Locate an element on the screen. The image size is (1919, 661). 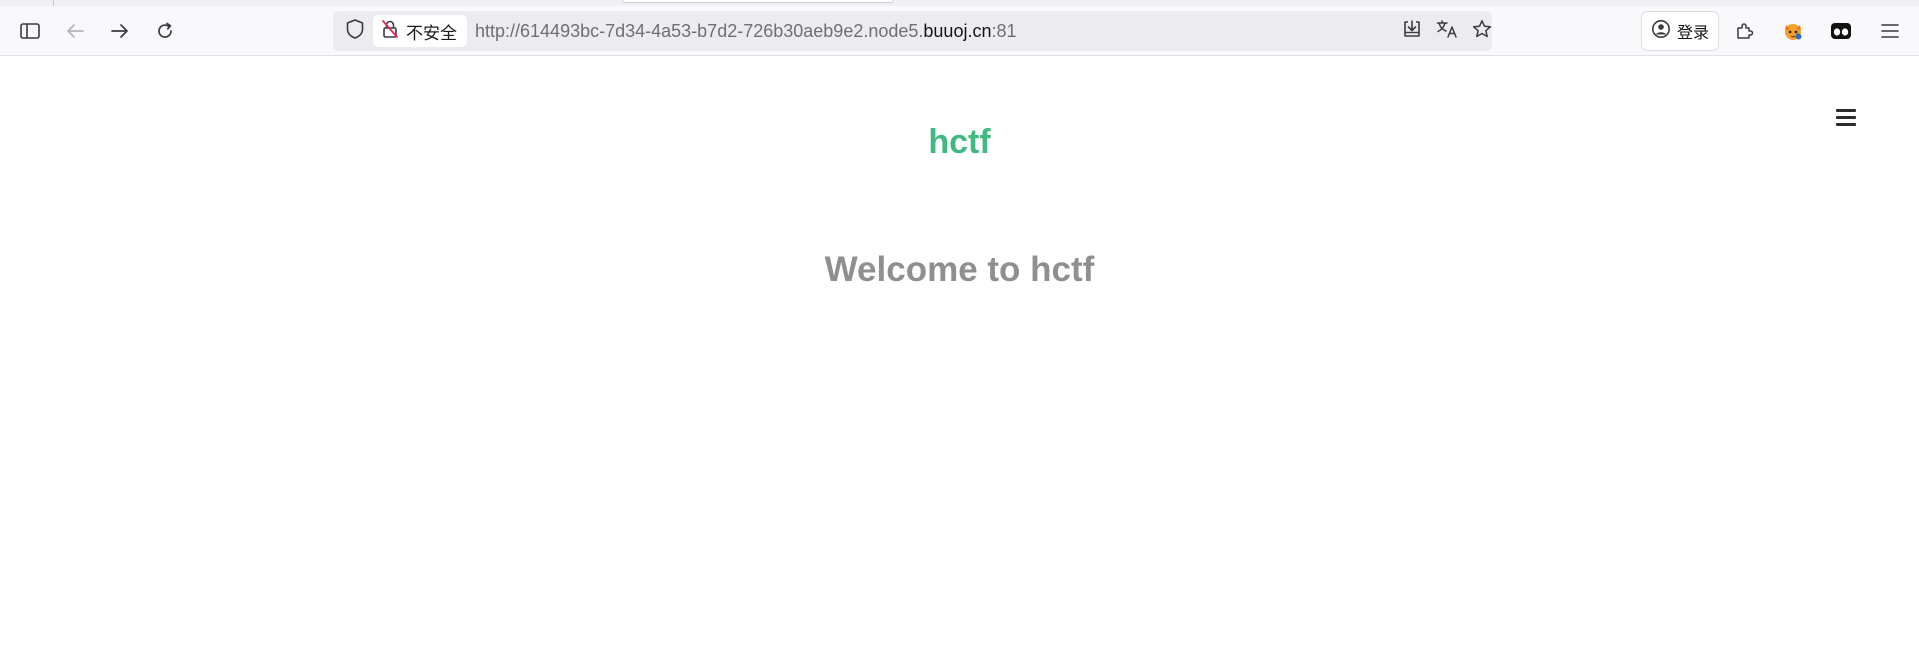
hamburger-icon is located at coordinates (1890, 31).